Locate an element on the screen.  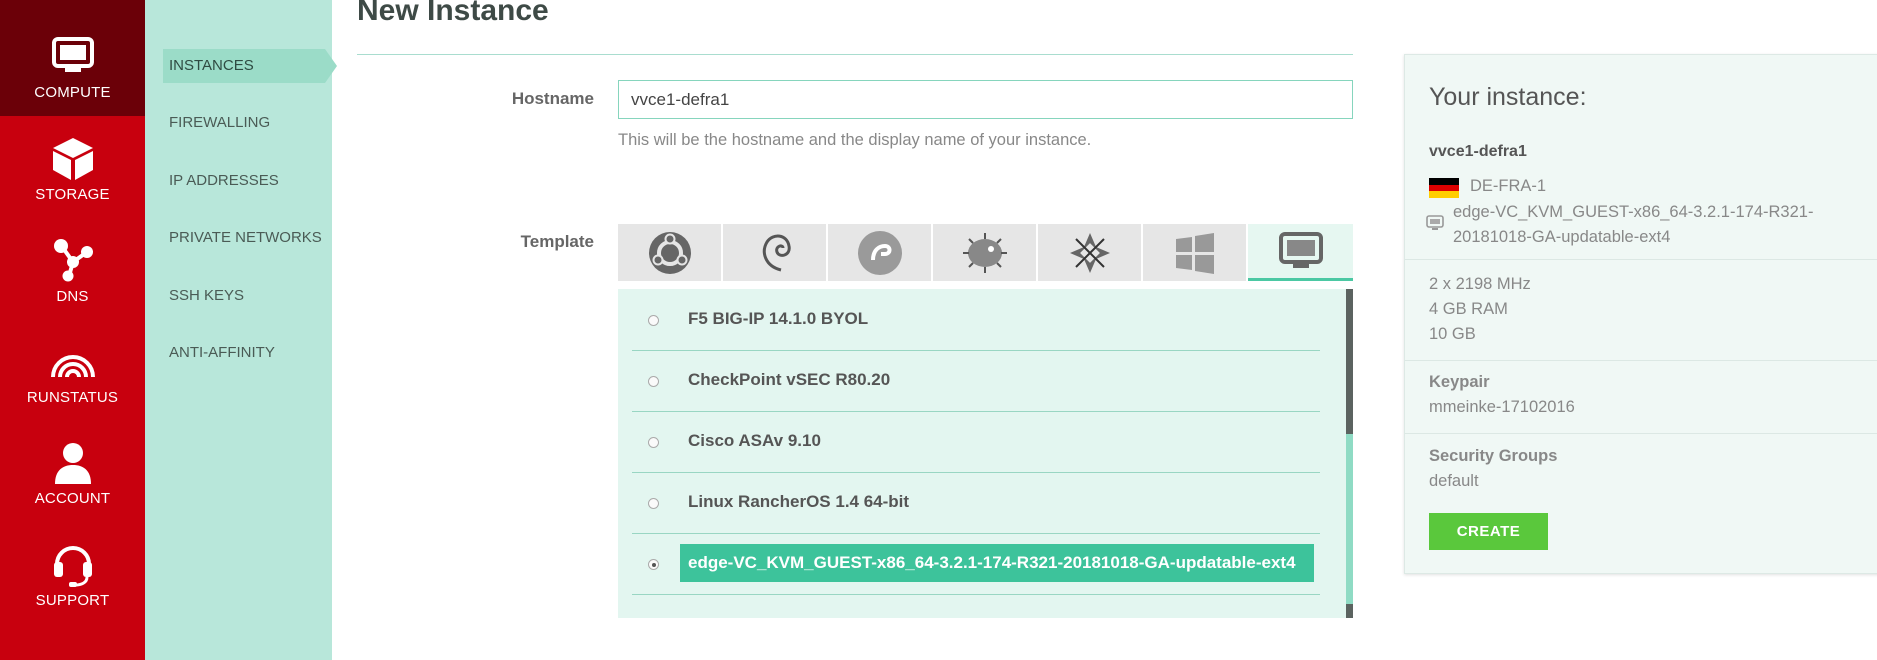
tab-centos is located at coordinates (1089, 252).